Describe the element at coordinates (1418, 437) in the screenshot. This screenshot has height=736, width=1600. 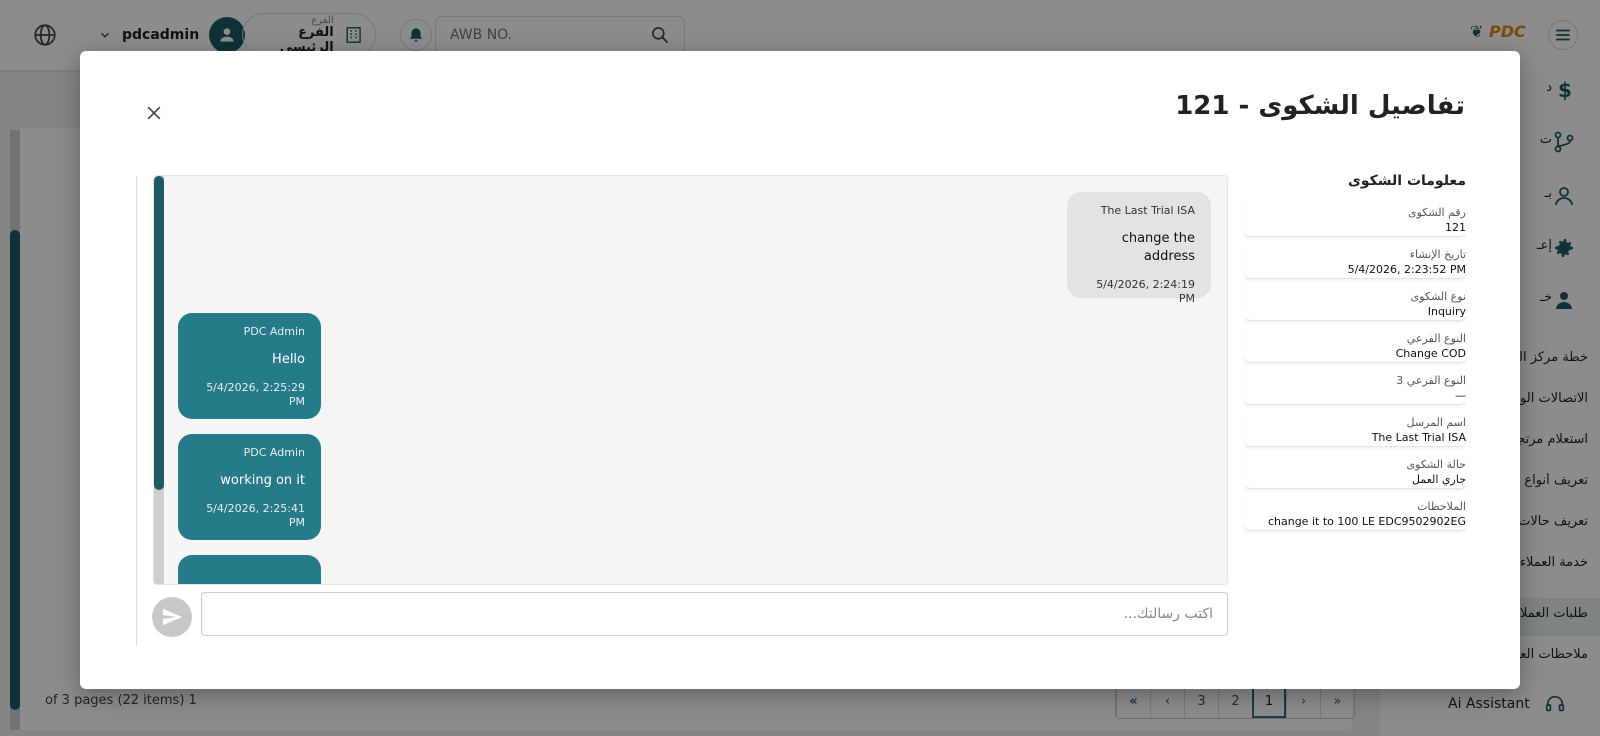
I see `info-value: The Last Trial ISA` at that location.